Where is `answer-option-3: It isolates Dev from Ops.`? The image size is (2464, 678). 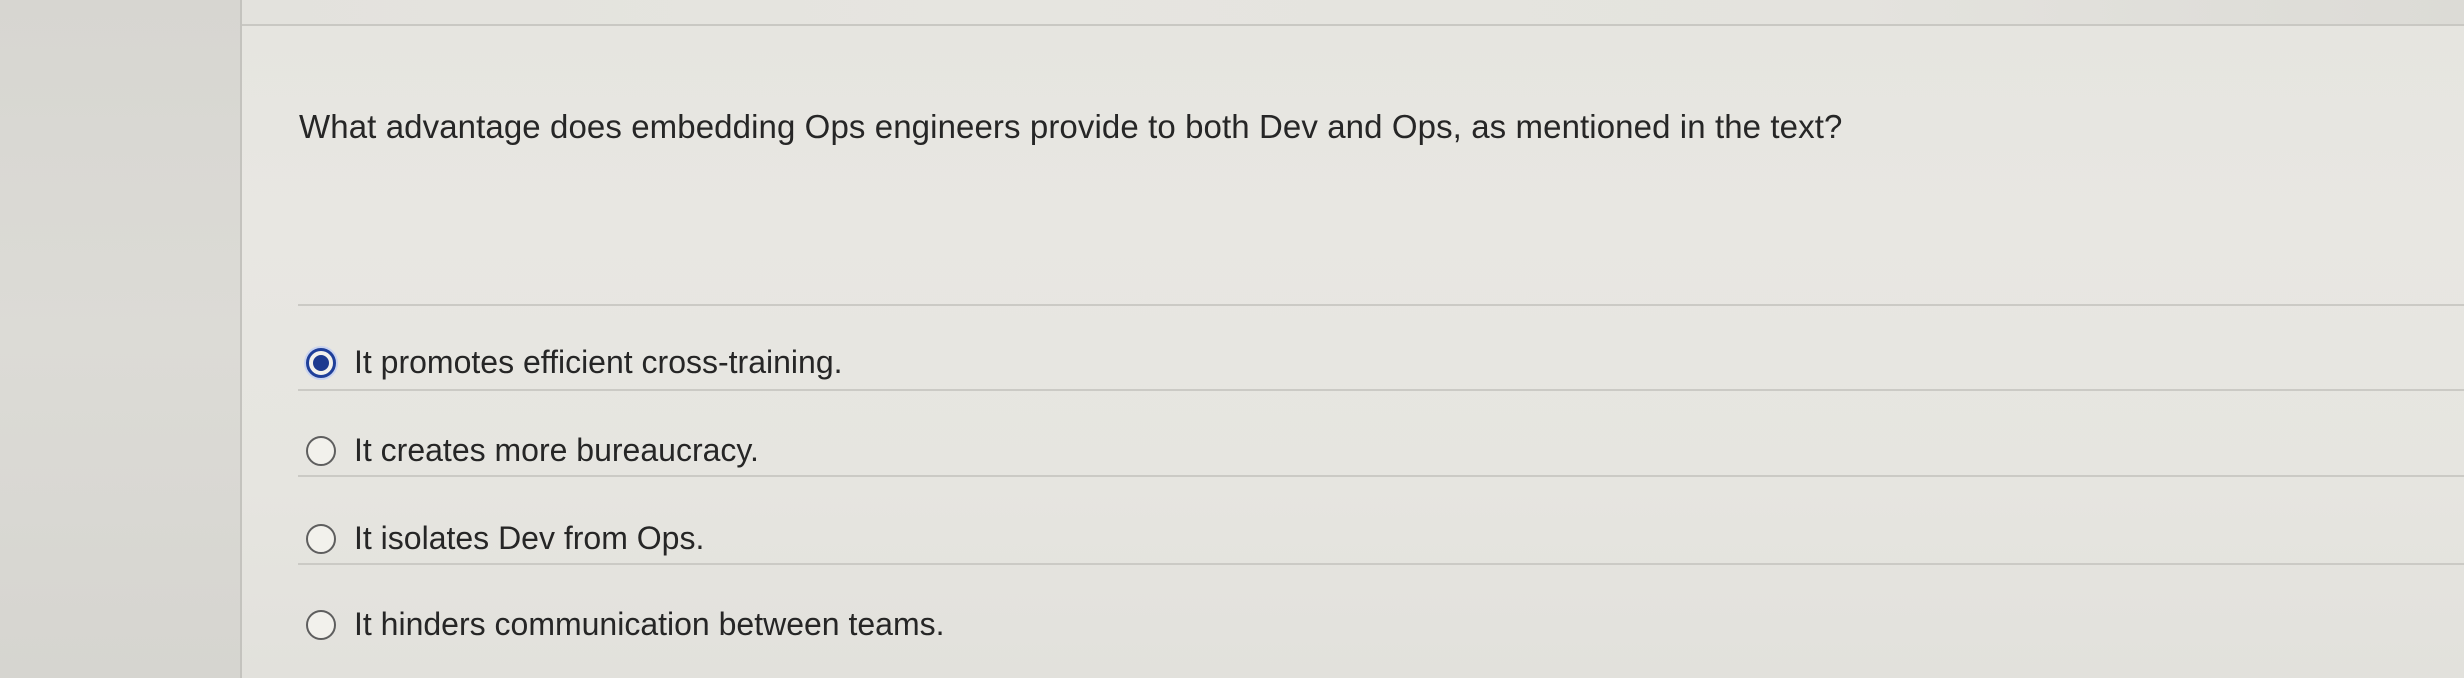
answer-option-3: It isolates Dev from Ops. is located at coordinates (505, 538).